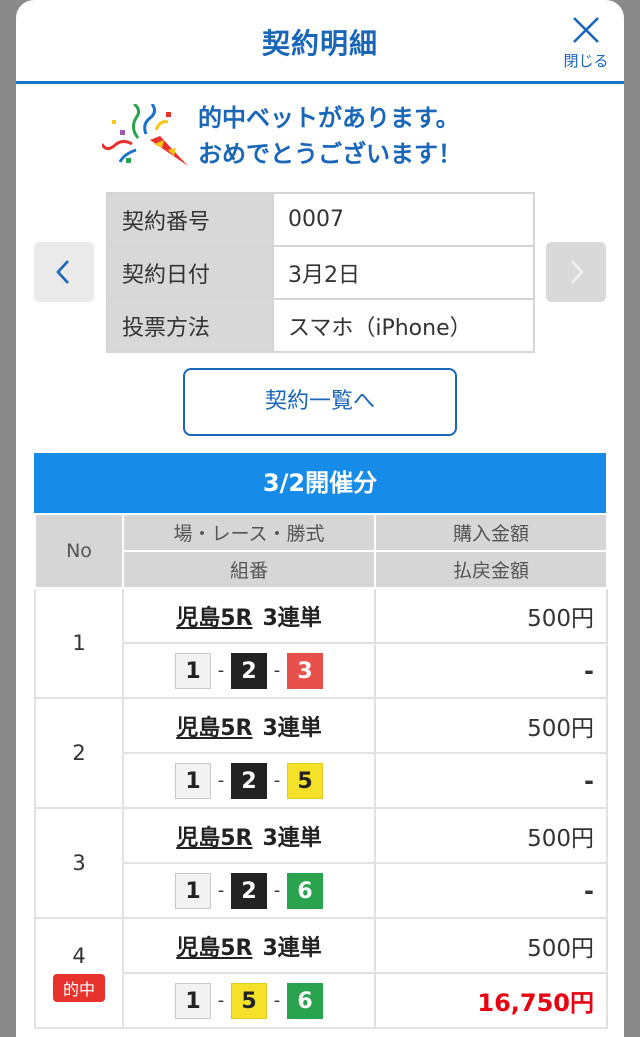  What do you see at coordinates (330, 154) in the screenshot?
I see `congrats-line2: おめでとうございます！` at bounding box center [330, 154].